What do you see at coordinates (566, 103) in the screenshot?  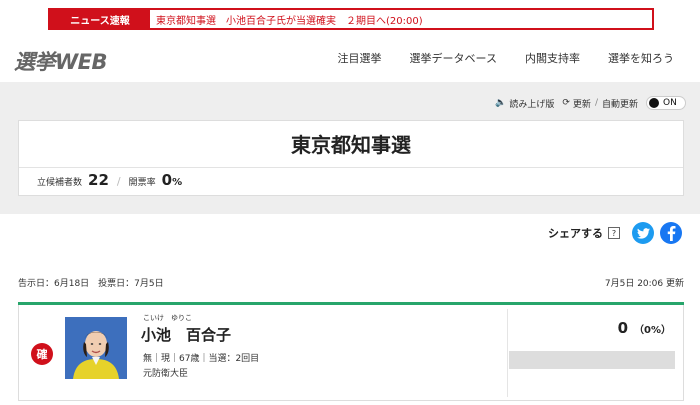 I see `refresh-icon: ⟳` at bounding box center [566, 103].